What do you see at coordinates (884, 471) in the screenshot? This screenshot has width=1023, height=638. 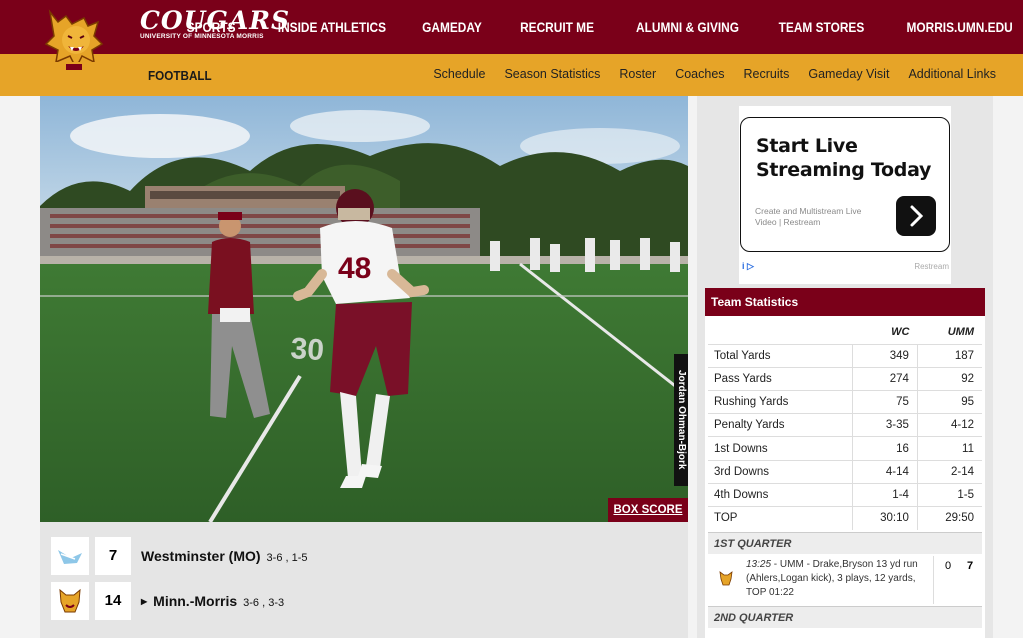 I see `stat-wc: 4-14` at bounding box center [884, 471].